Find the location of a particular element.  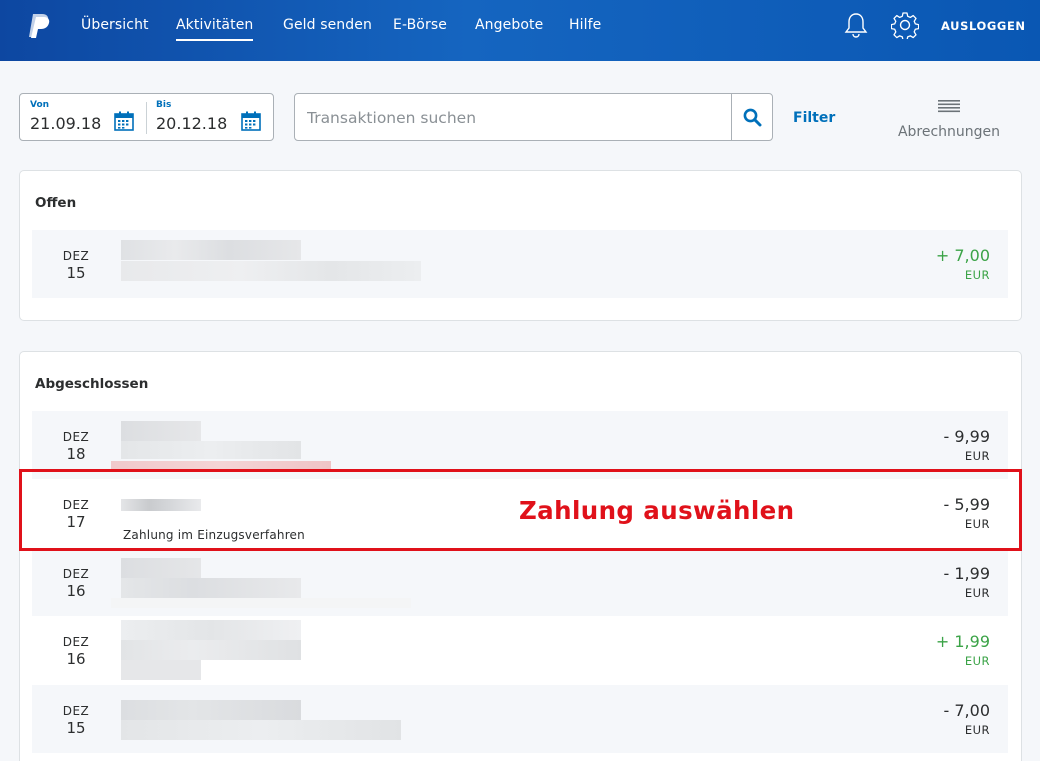

annotation-label: Zahlung auswählen is located at coordinates (657, 510).